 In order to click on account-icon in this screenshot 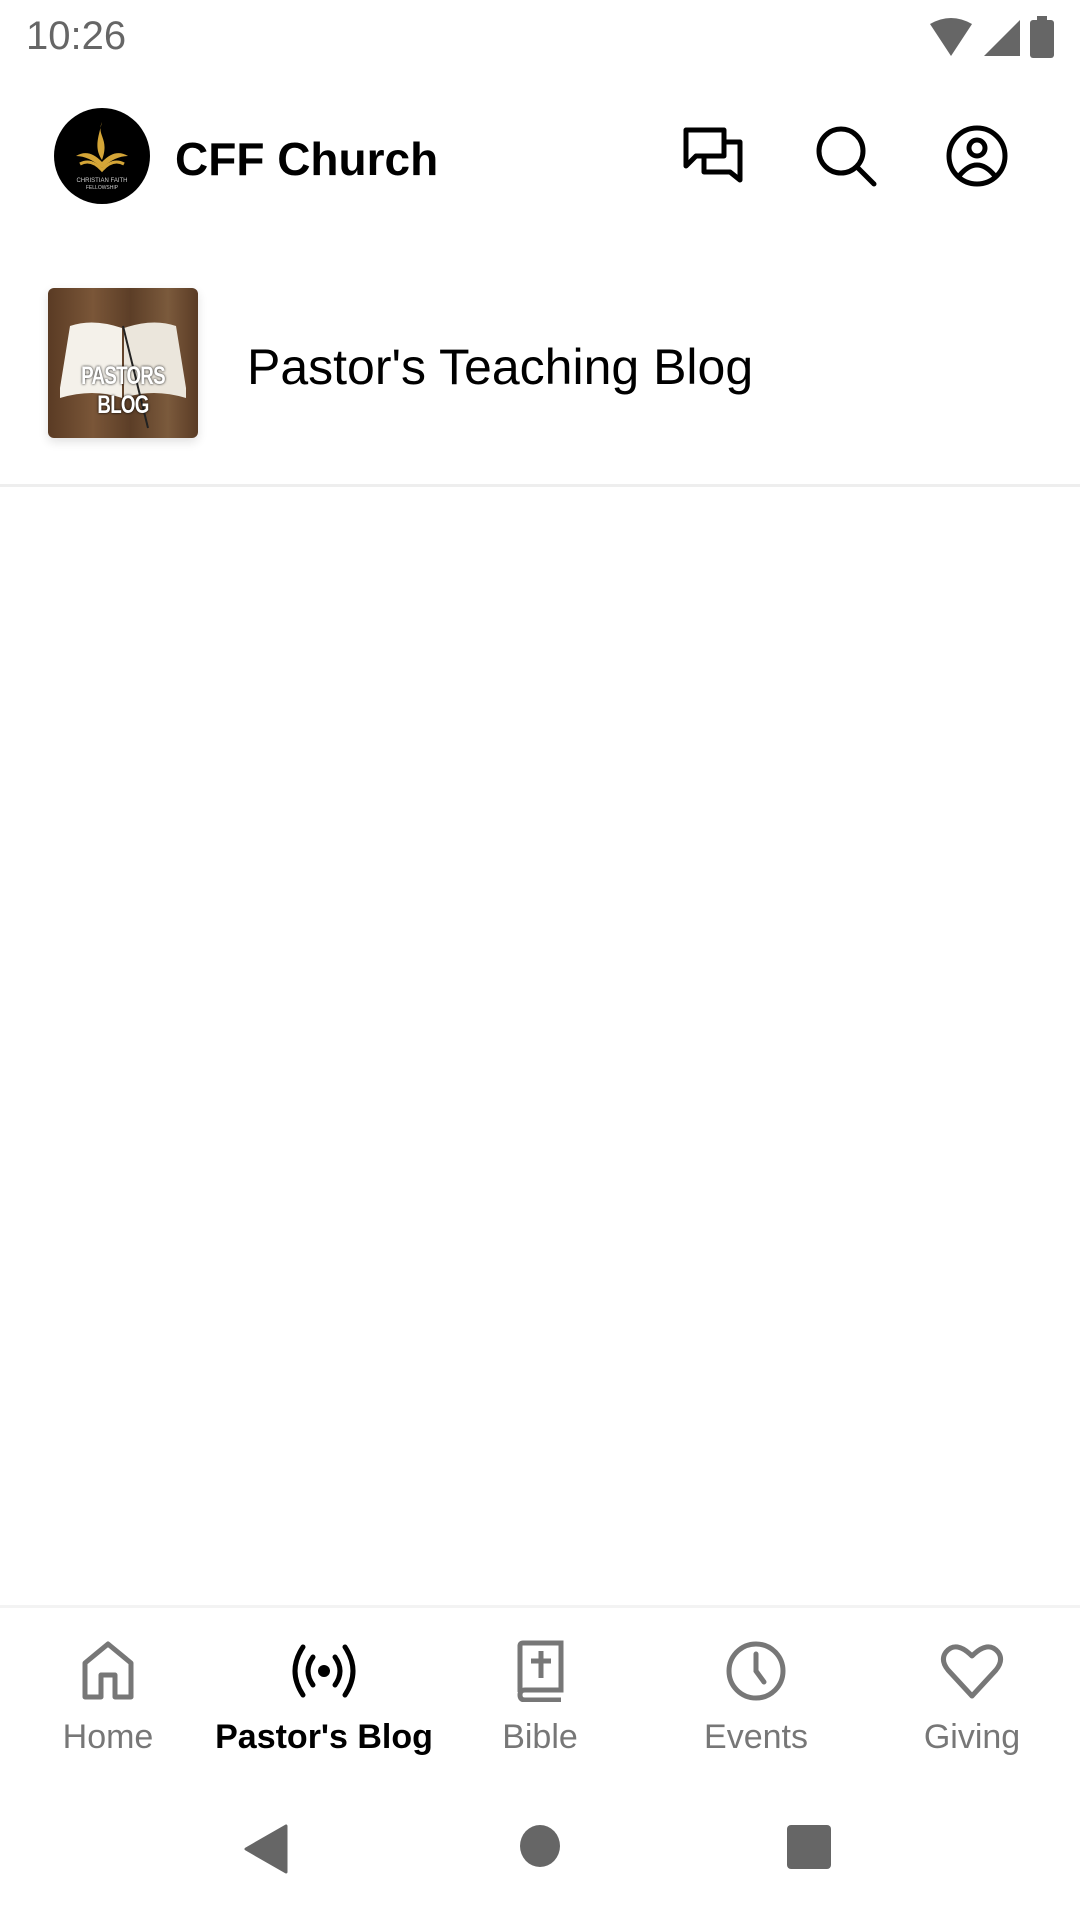, I will do `click(977, 156)`.